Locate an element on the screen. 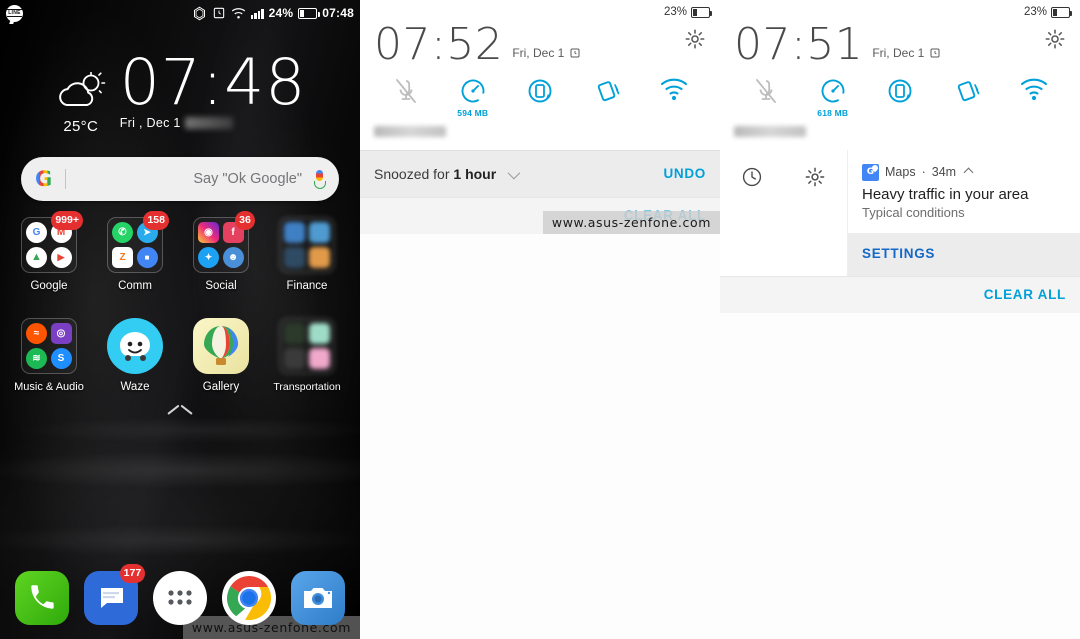  notification-header: G Maps · 34m is located at coordinates (964, 165).